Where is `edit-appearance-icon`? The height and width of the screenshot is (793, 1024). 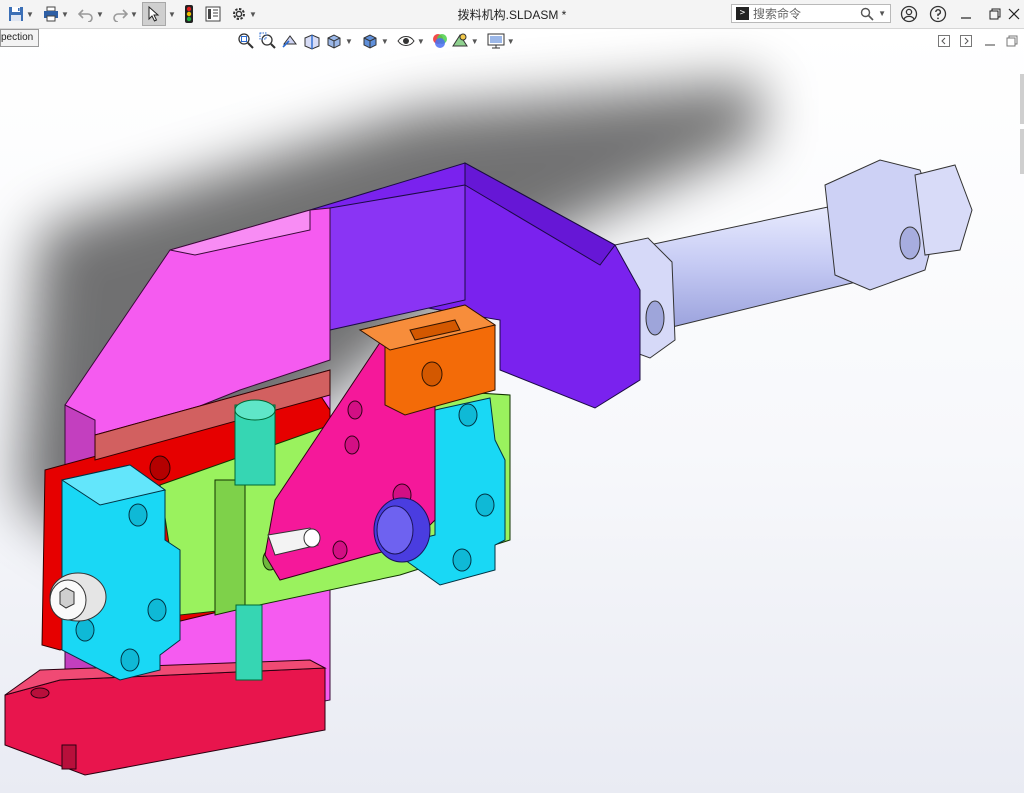 edit-appearance-icon is located at coordinates (440, 41).